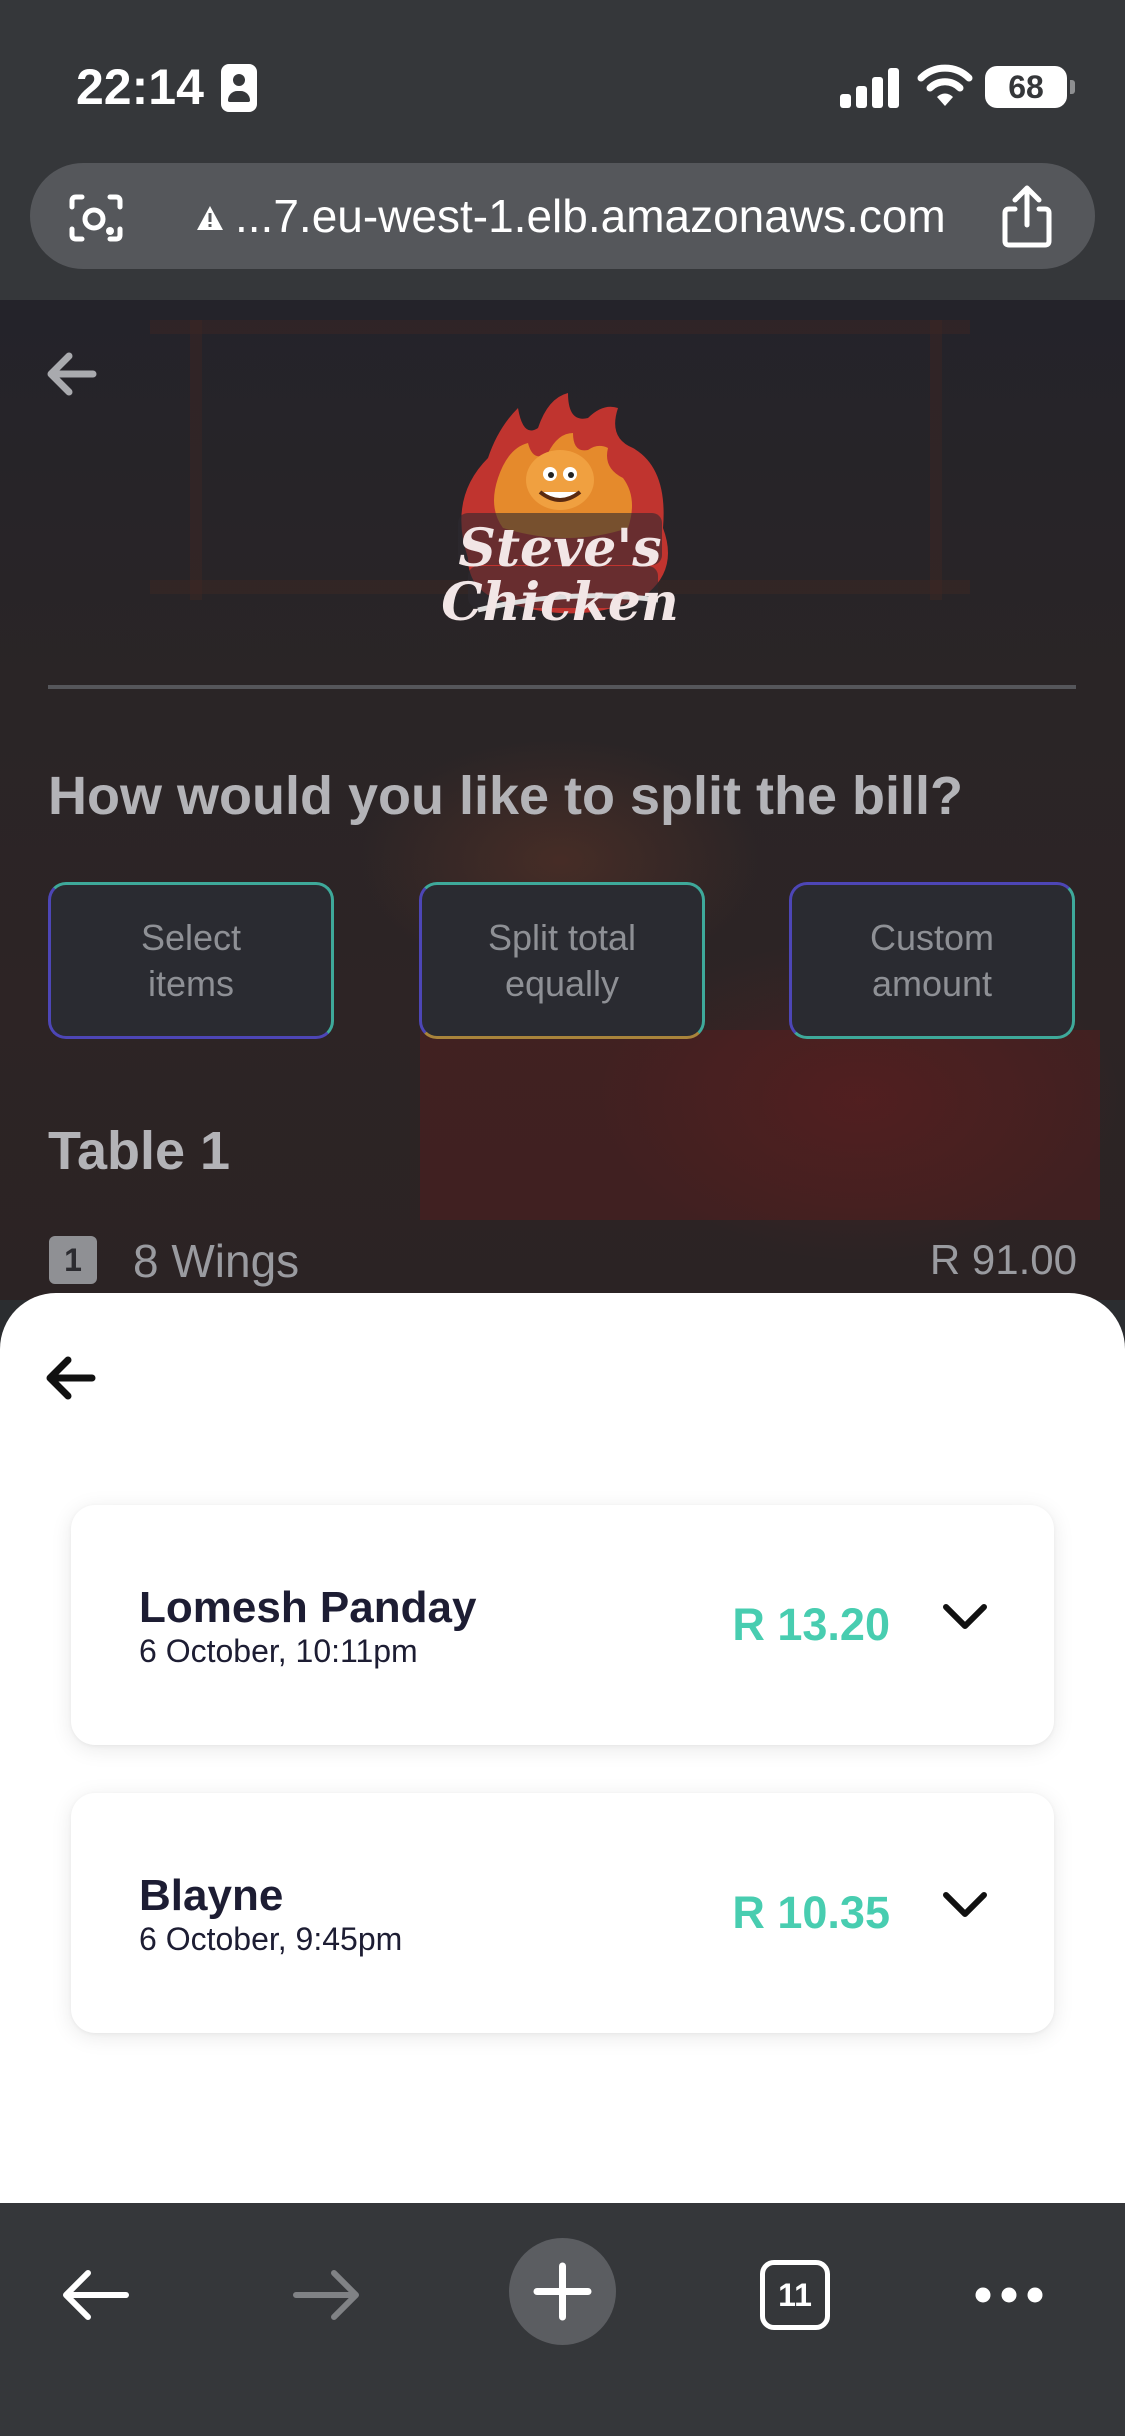 The image size is (1125, 2436). I want to click on payment-amount: R 10.35, so click(811, 1912).